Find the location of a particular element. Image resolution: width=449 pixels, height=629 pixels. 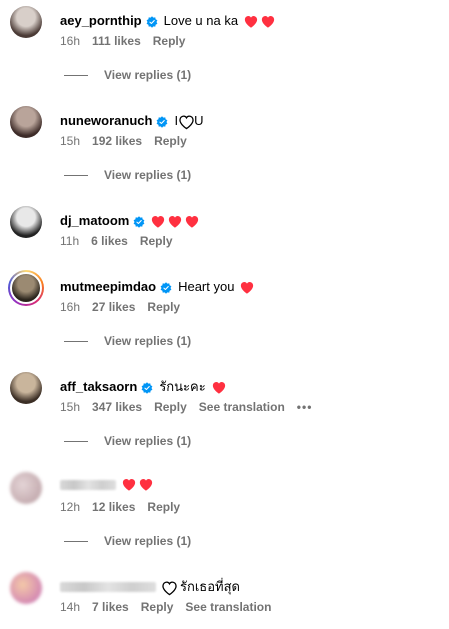

comment-text-after: U is located at coordinates (199, 120).